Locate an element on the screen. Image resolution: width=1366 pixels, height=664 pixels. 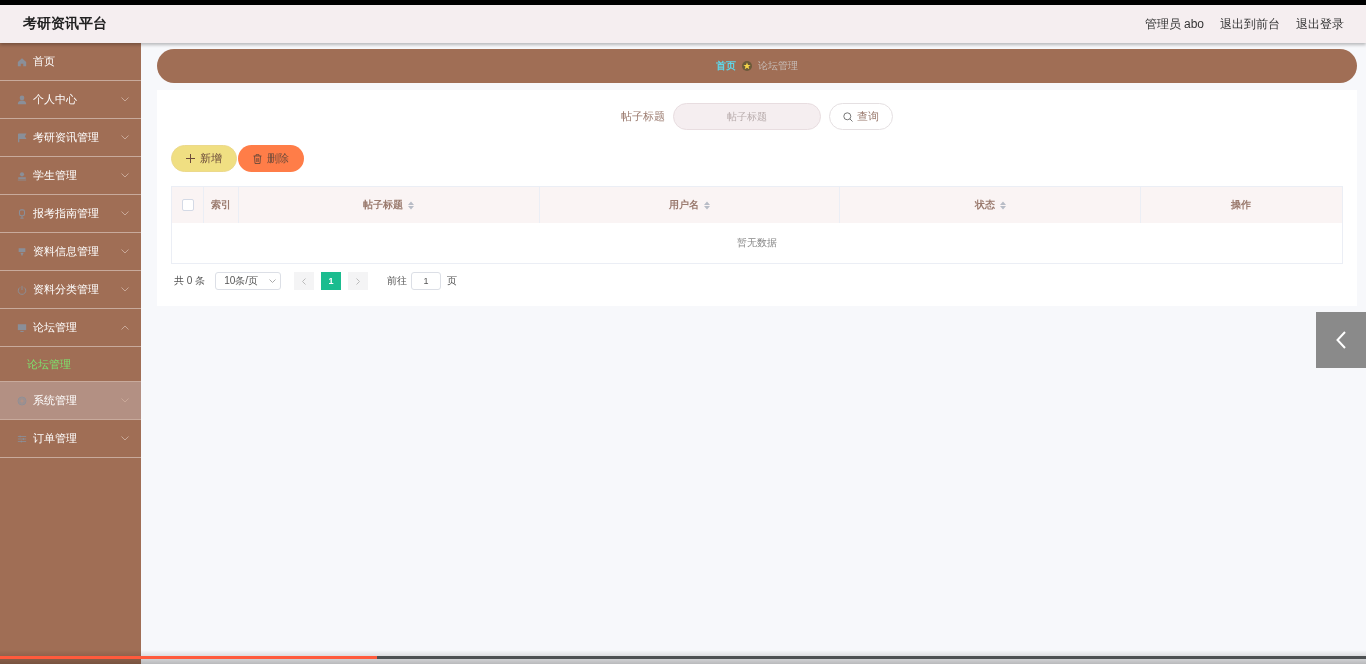
total-count: 共 0 条 is located at coordinates (190, 281).